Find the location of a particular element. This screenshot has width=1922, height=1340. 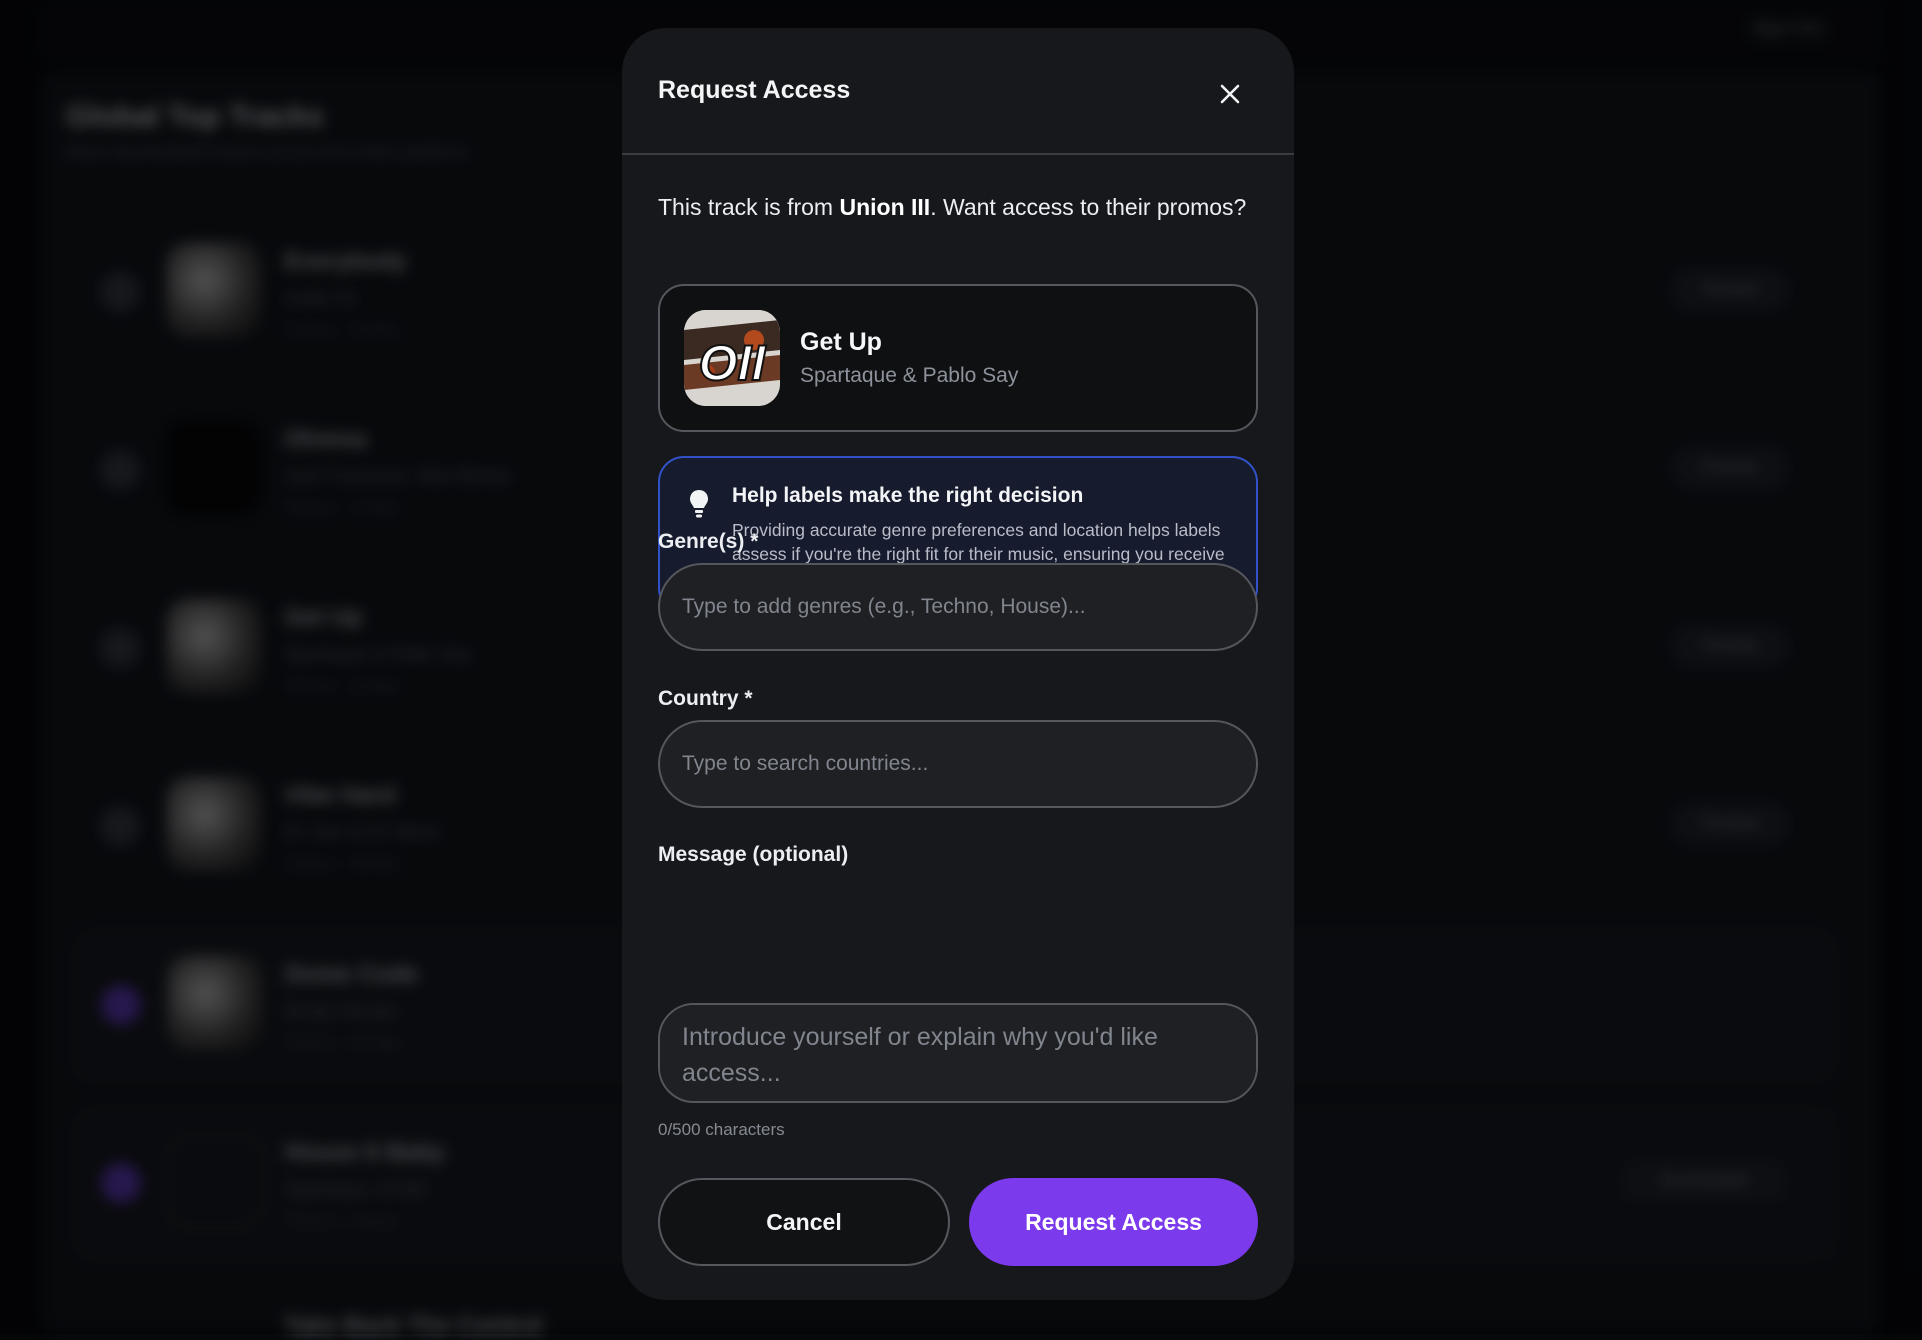

close-icon is located at coordinates (1230, 94).